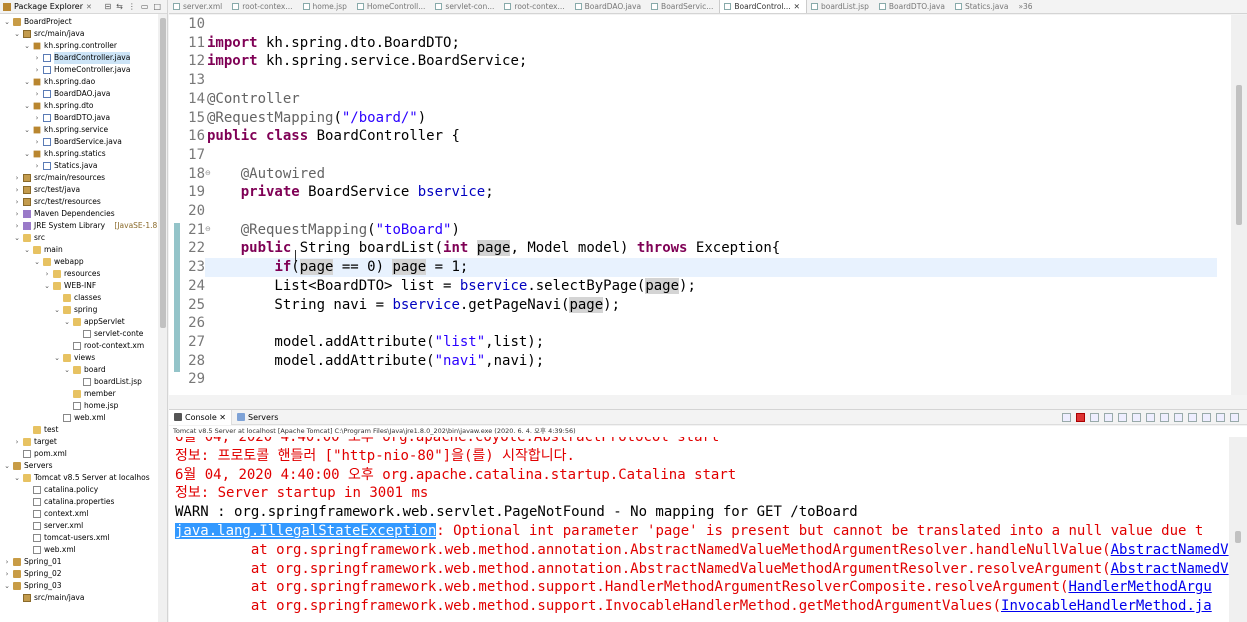 This screenshot has height=622, width=1247. I want to click on tree-item: ⌄ kh.spring.dao, so click(83, 82).